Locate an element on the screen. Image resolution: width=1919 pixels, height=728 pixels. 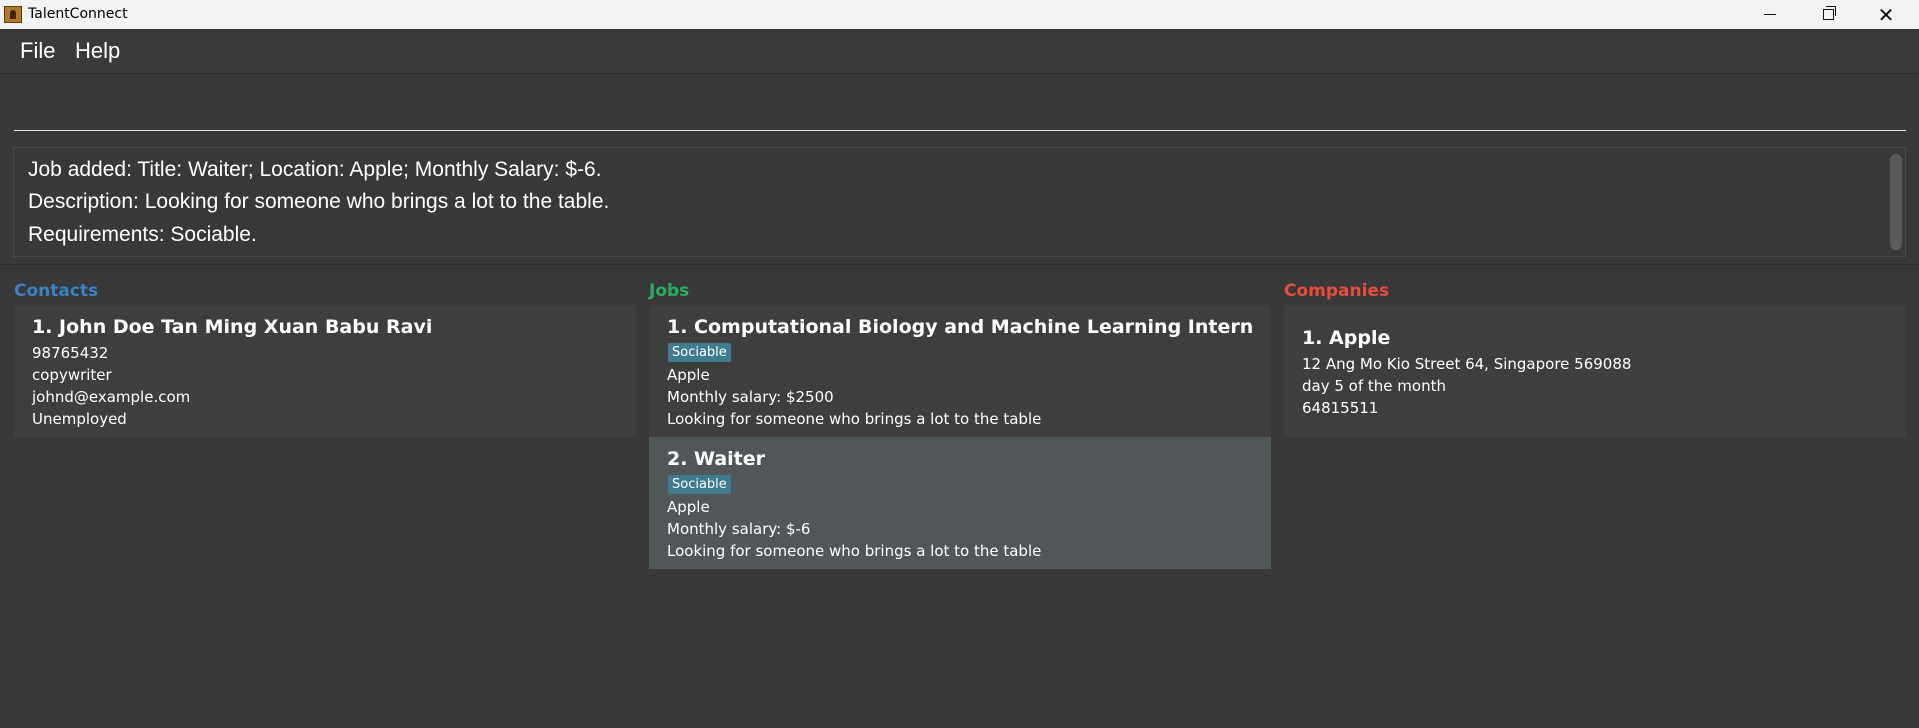
close-icon: ✕ is located at coordinates (1886, 14).